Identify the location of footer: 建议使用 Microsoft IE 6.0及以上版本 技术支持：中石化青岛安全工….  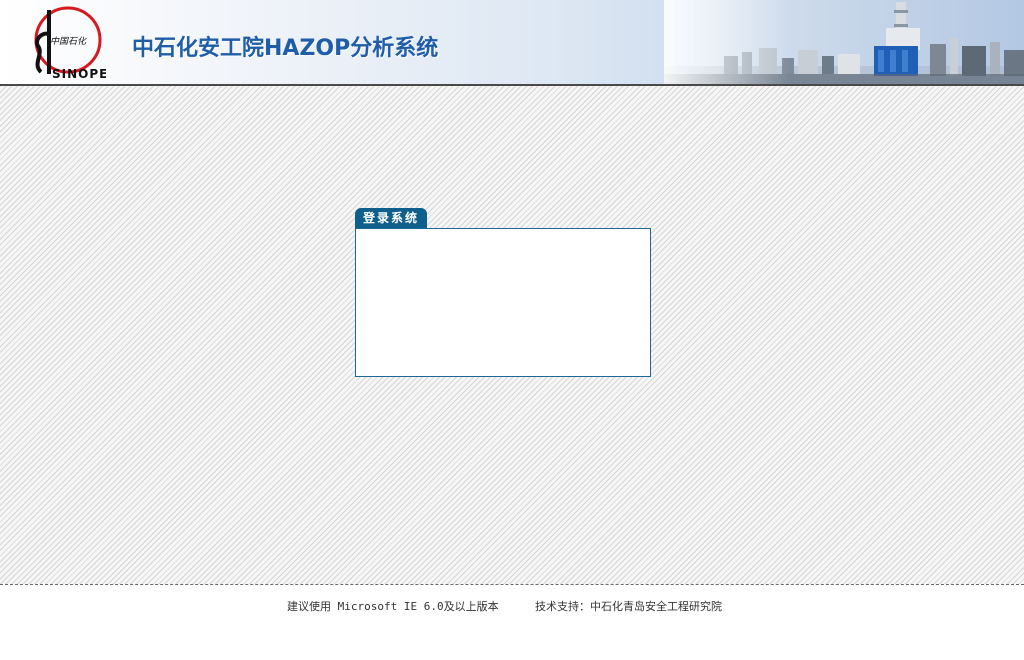
(512, 622).